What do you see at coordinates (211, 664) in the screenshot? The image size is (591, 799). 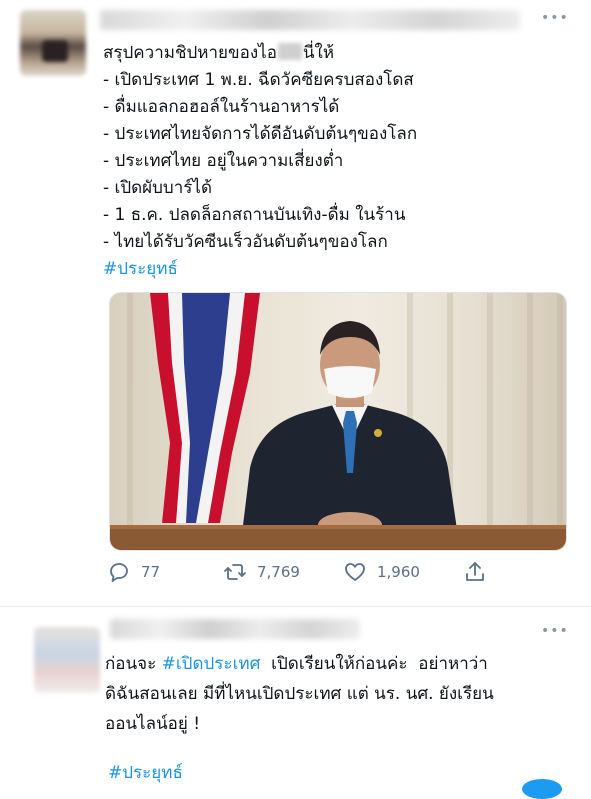 I see `hashtag-link: #เปิดประเทศ` at bounding box center [211, 664].